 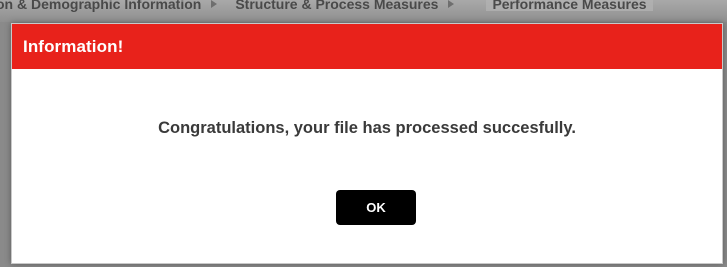 What do you see at coordinates (337, 6) in the screenshot?
I see `tab-label: Structure & Process Measures` at bounding box center [337, 6].